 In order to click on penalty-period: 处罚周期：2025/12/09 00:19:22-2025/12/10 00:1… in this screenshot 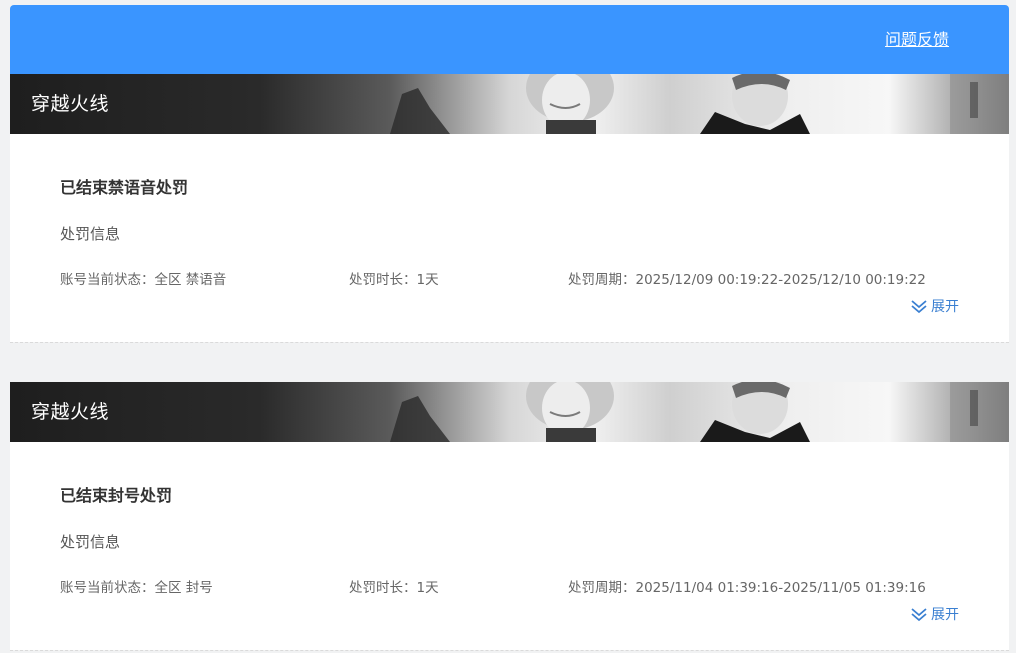, I will do `click(747, 280)`.